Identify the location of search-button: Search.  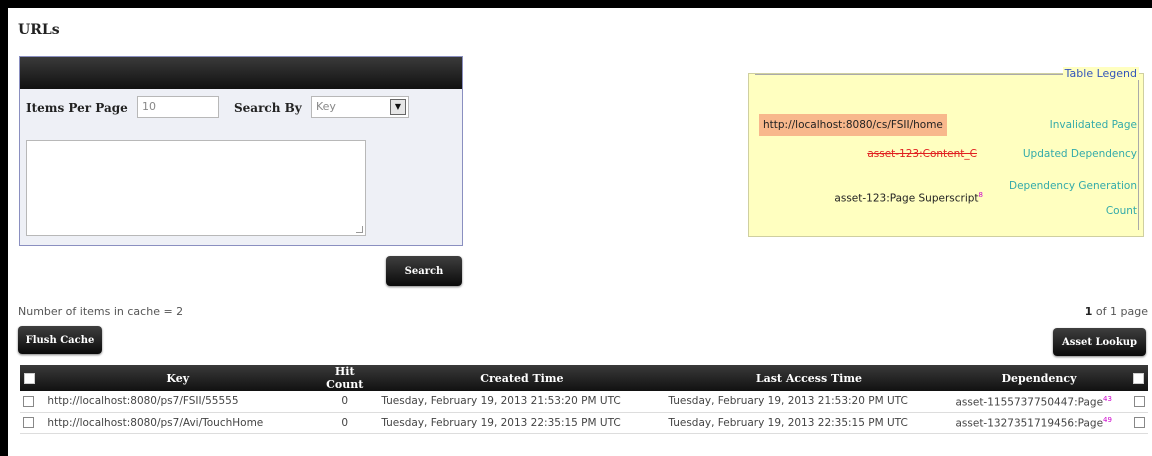
(424, 271).